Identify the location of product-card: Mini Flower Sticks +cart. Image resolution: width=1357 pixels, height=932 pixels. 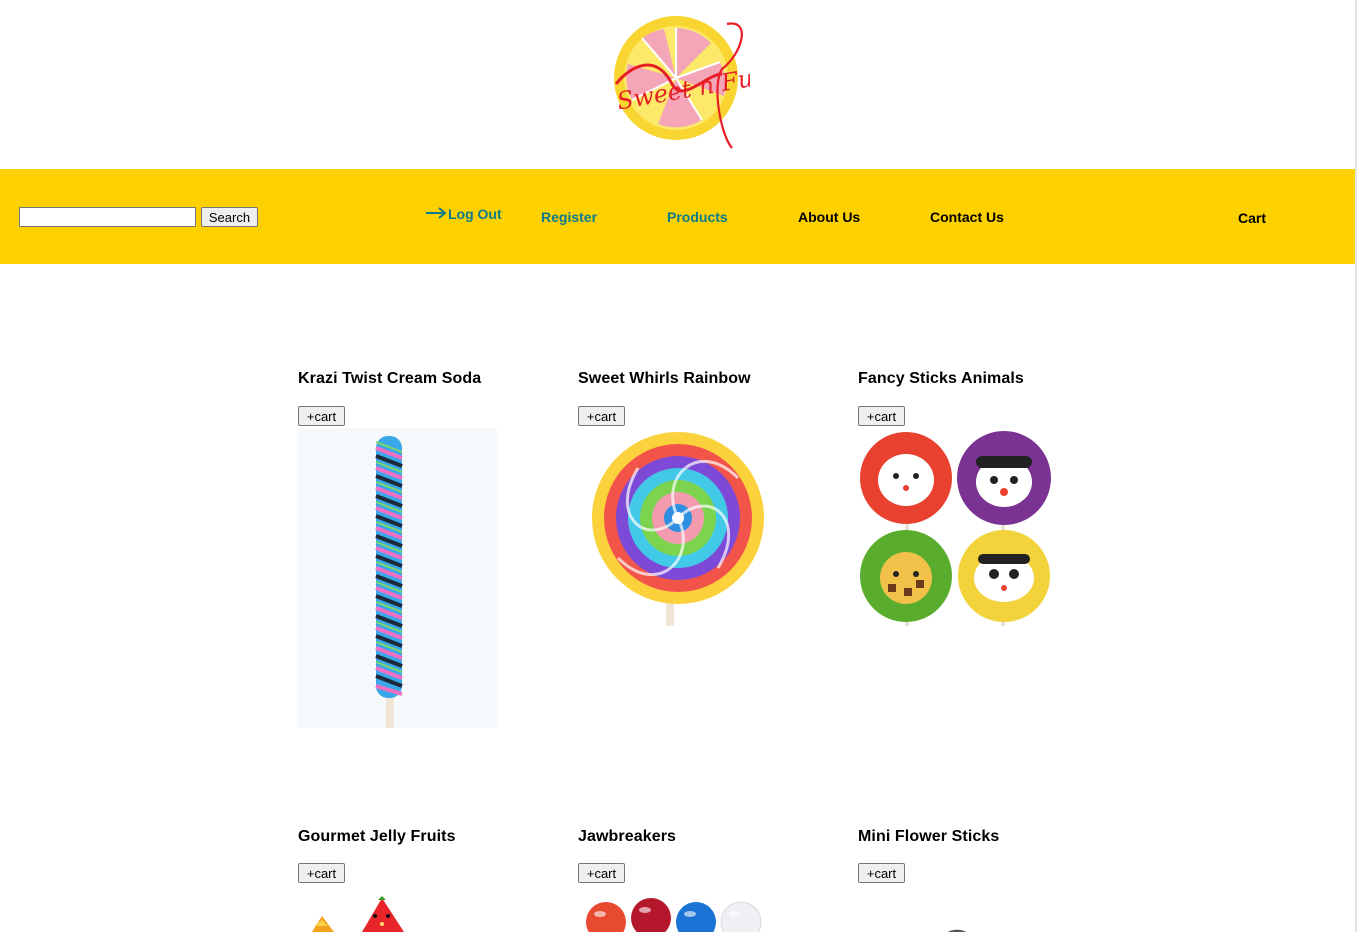
(968, 880).